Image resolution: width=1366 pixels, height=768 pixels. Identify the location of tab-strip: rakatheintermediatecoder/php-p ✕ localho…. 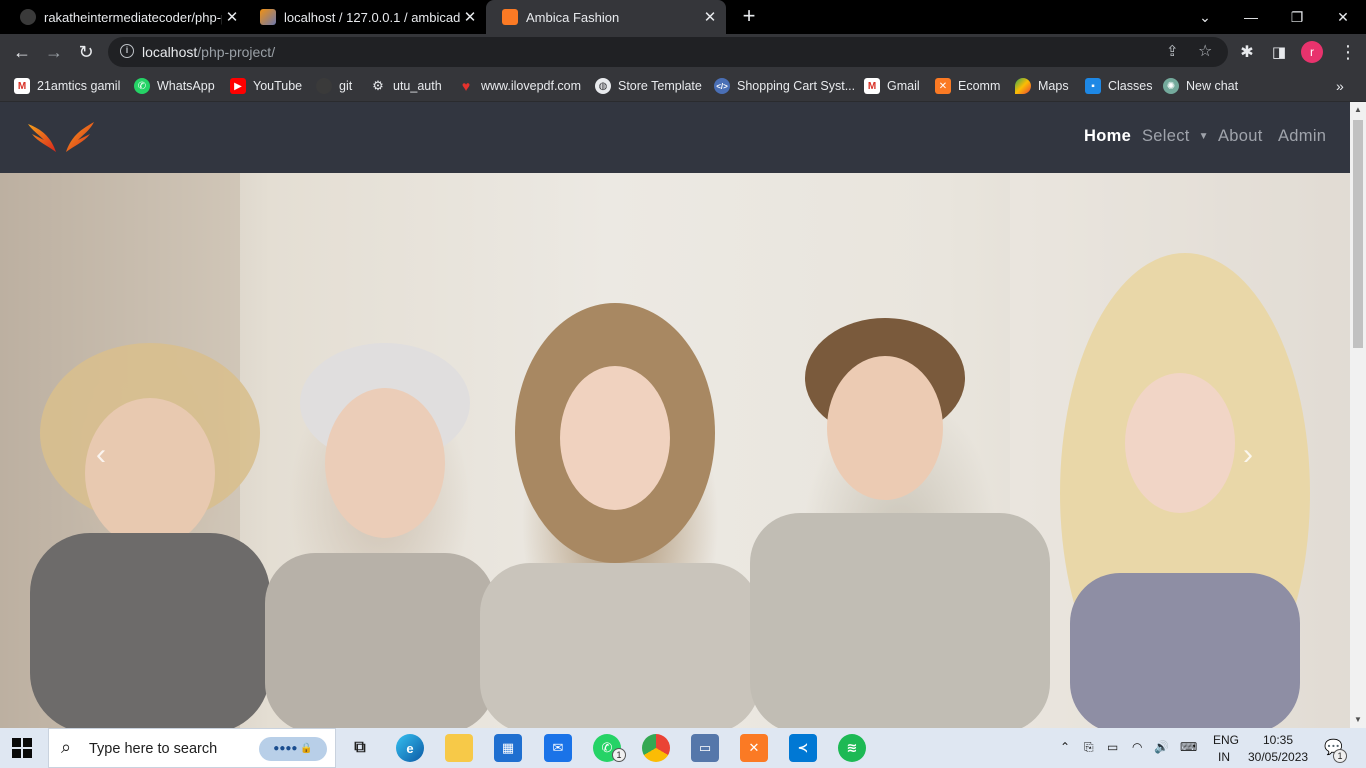
(683, 17).